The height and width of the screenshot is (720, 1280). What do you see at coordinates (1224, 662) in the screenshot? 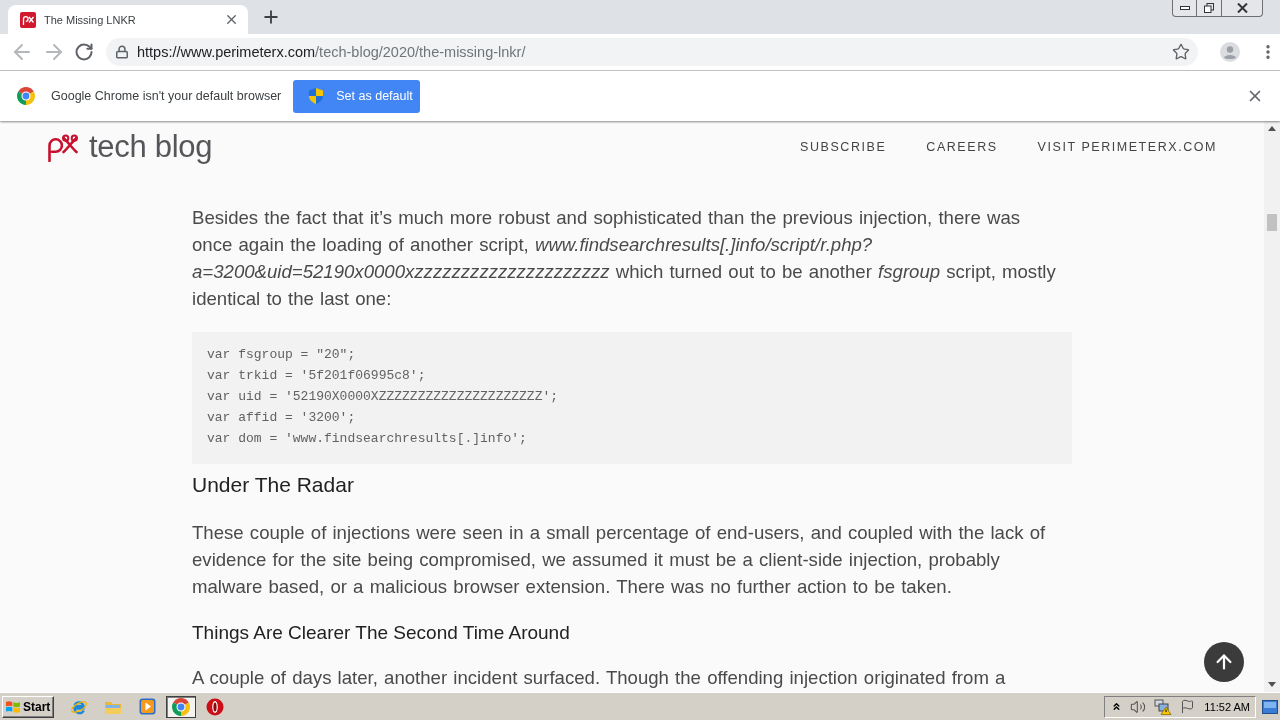
I see `scroll-to-top-button` at bounding box center [1224, 662].